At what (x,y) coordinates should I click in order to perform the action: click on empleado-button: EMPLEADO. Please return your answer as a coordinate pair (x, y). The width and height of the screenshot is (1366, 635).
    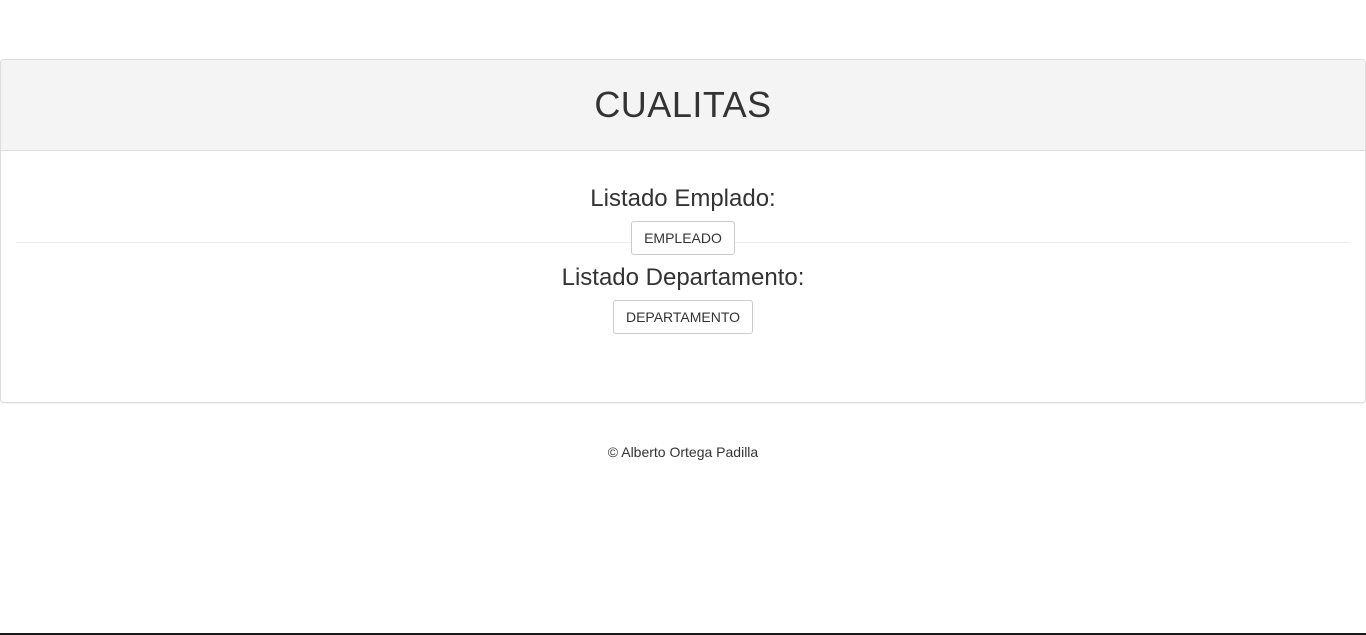
    Looking at the image, I should click on (683, 238).